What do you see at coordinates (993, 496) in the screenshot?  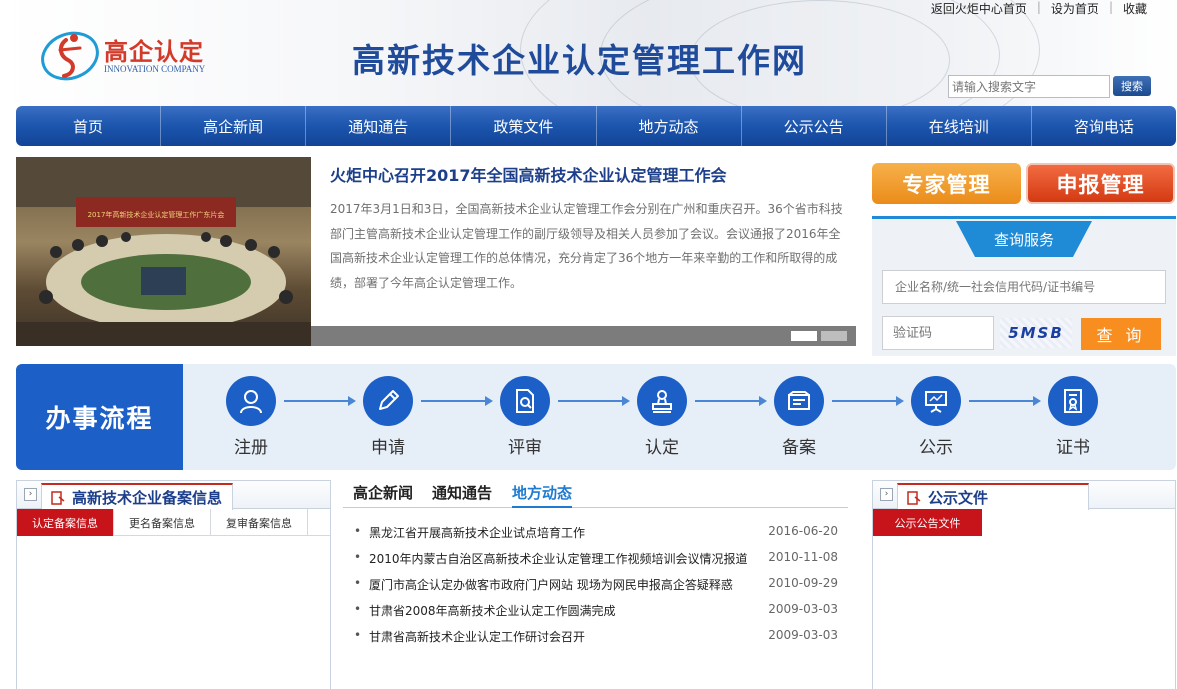 I see `panel-title-tab: 公示文件` at bounding box center [993, 496].